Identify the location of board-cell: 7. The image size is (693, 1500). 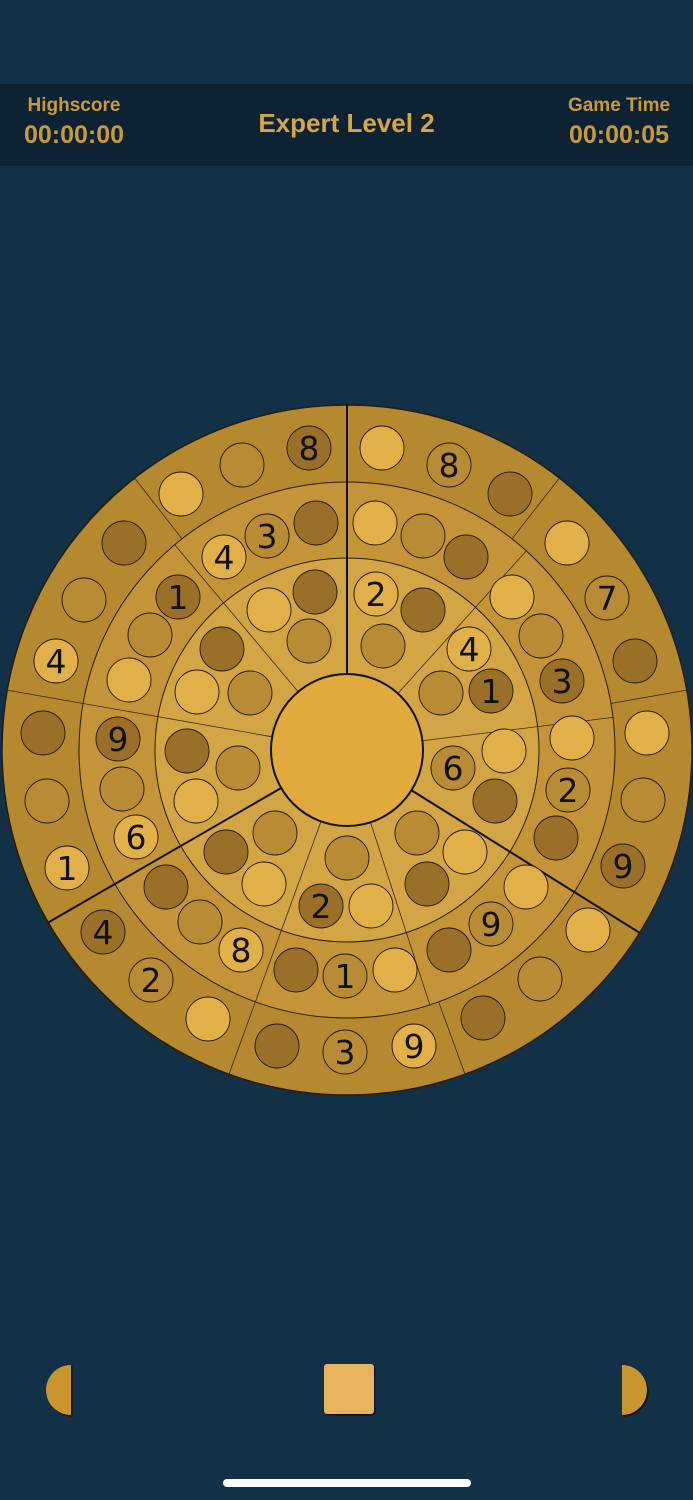
(607, 598).